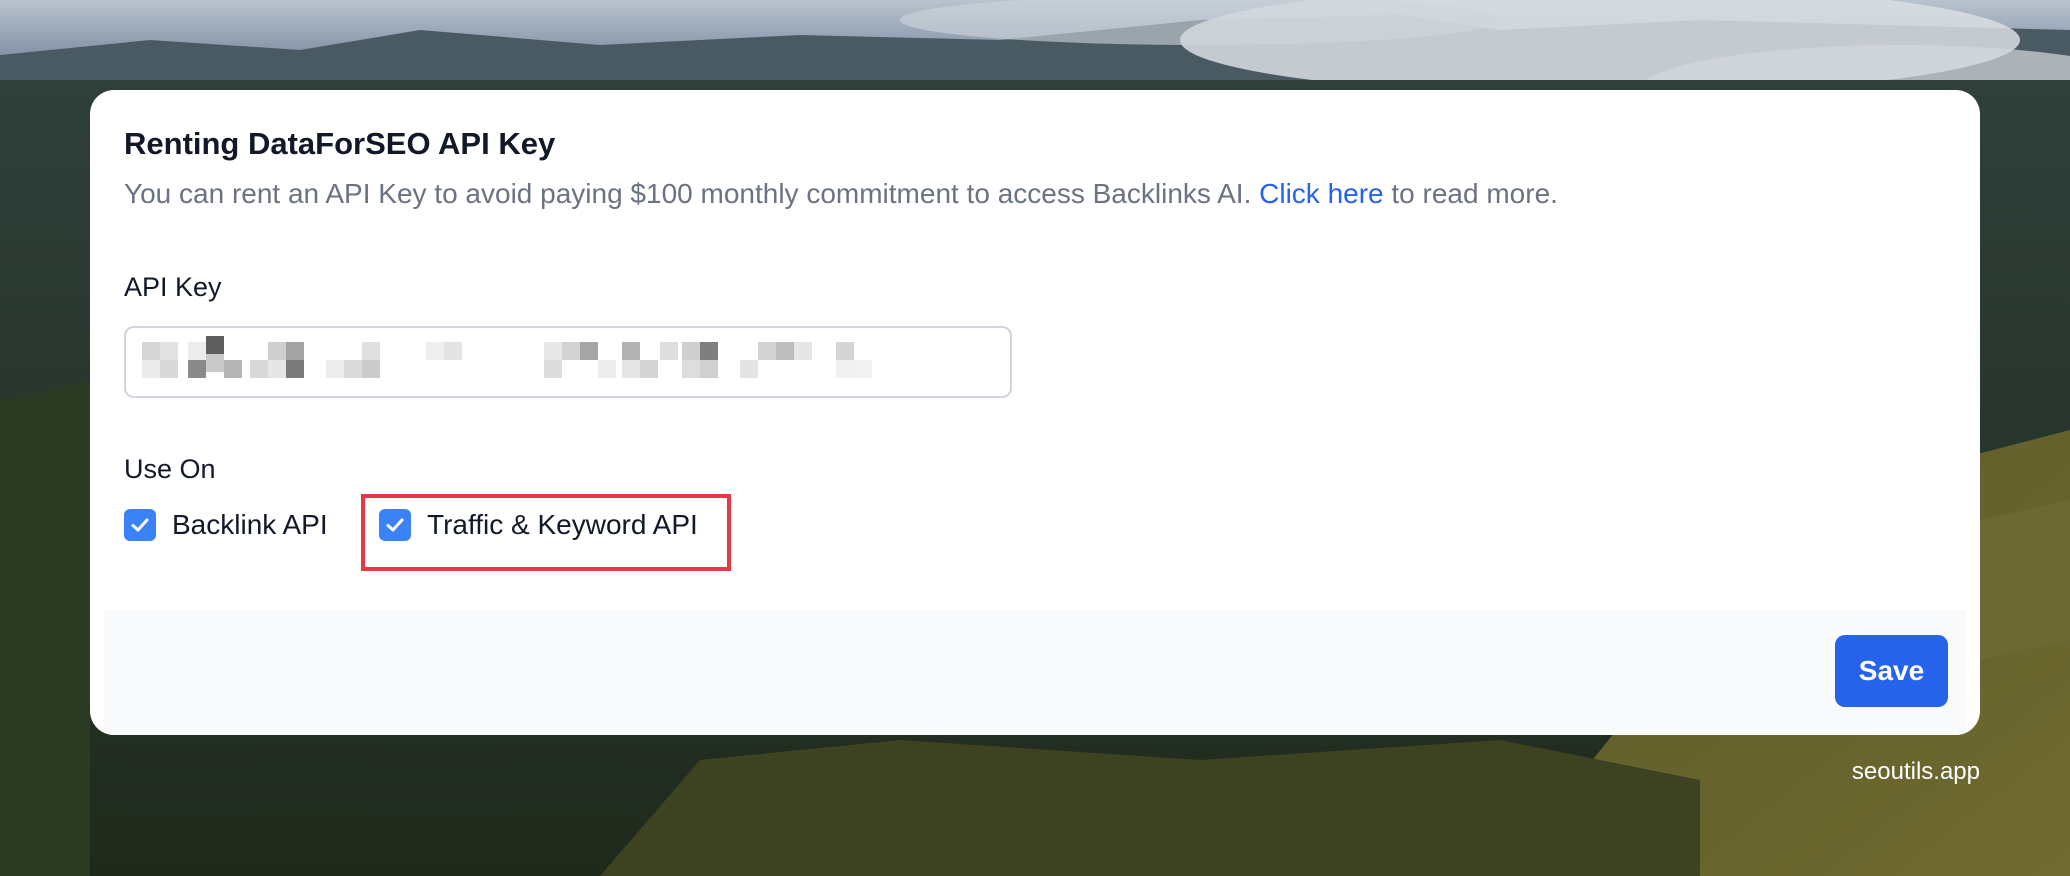 Image resolution: width=2070 pixels, height=876 pixels. Describe the element at coordinates (1915, 771) in the screenshot. I see `watermark: seoutils.app` at that location.